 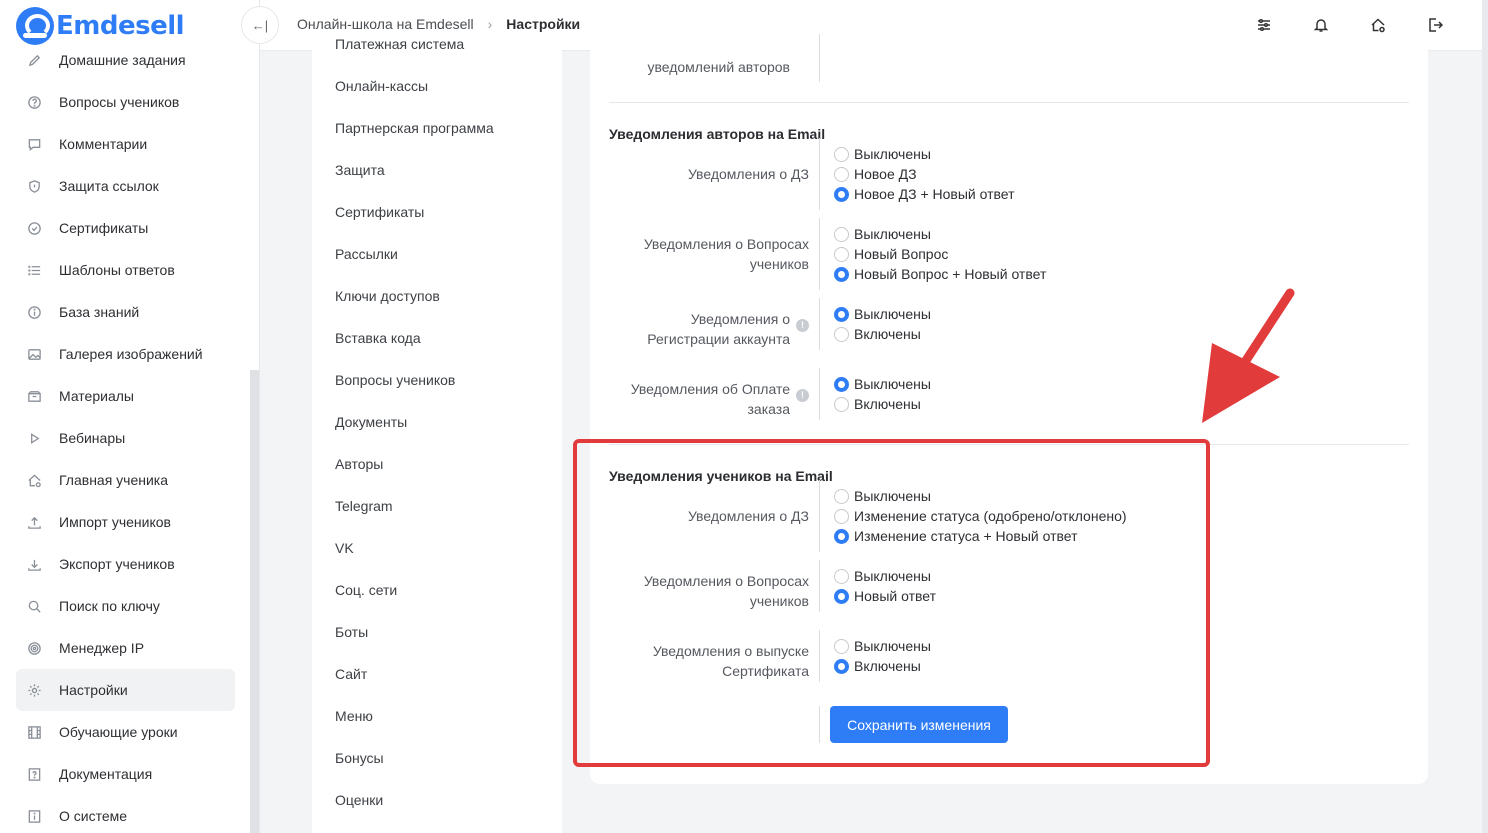 What do you see at coordinates (34, 732) in the screenshot?
I see `film-icon` at bounding box center [34, 732].